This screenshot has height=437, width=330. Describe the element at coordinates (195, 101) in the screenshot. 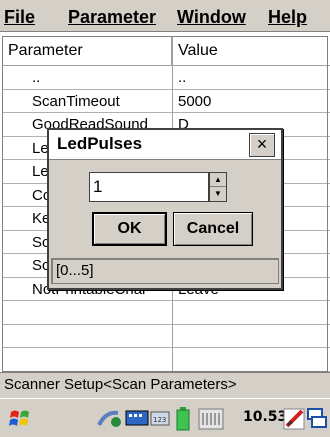

I see `cell-value: 5000` at that location.